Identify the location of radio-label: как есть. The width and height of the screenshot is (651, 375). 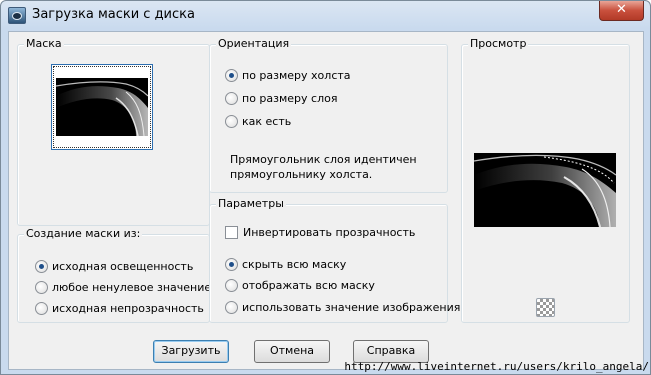
(267, 121).